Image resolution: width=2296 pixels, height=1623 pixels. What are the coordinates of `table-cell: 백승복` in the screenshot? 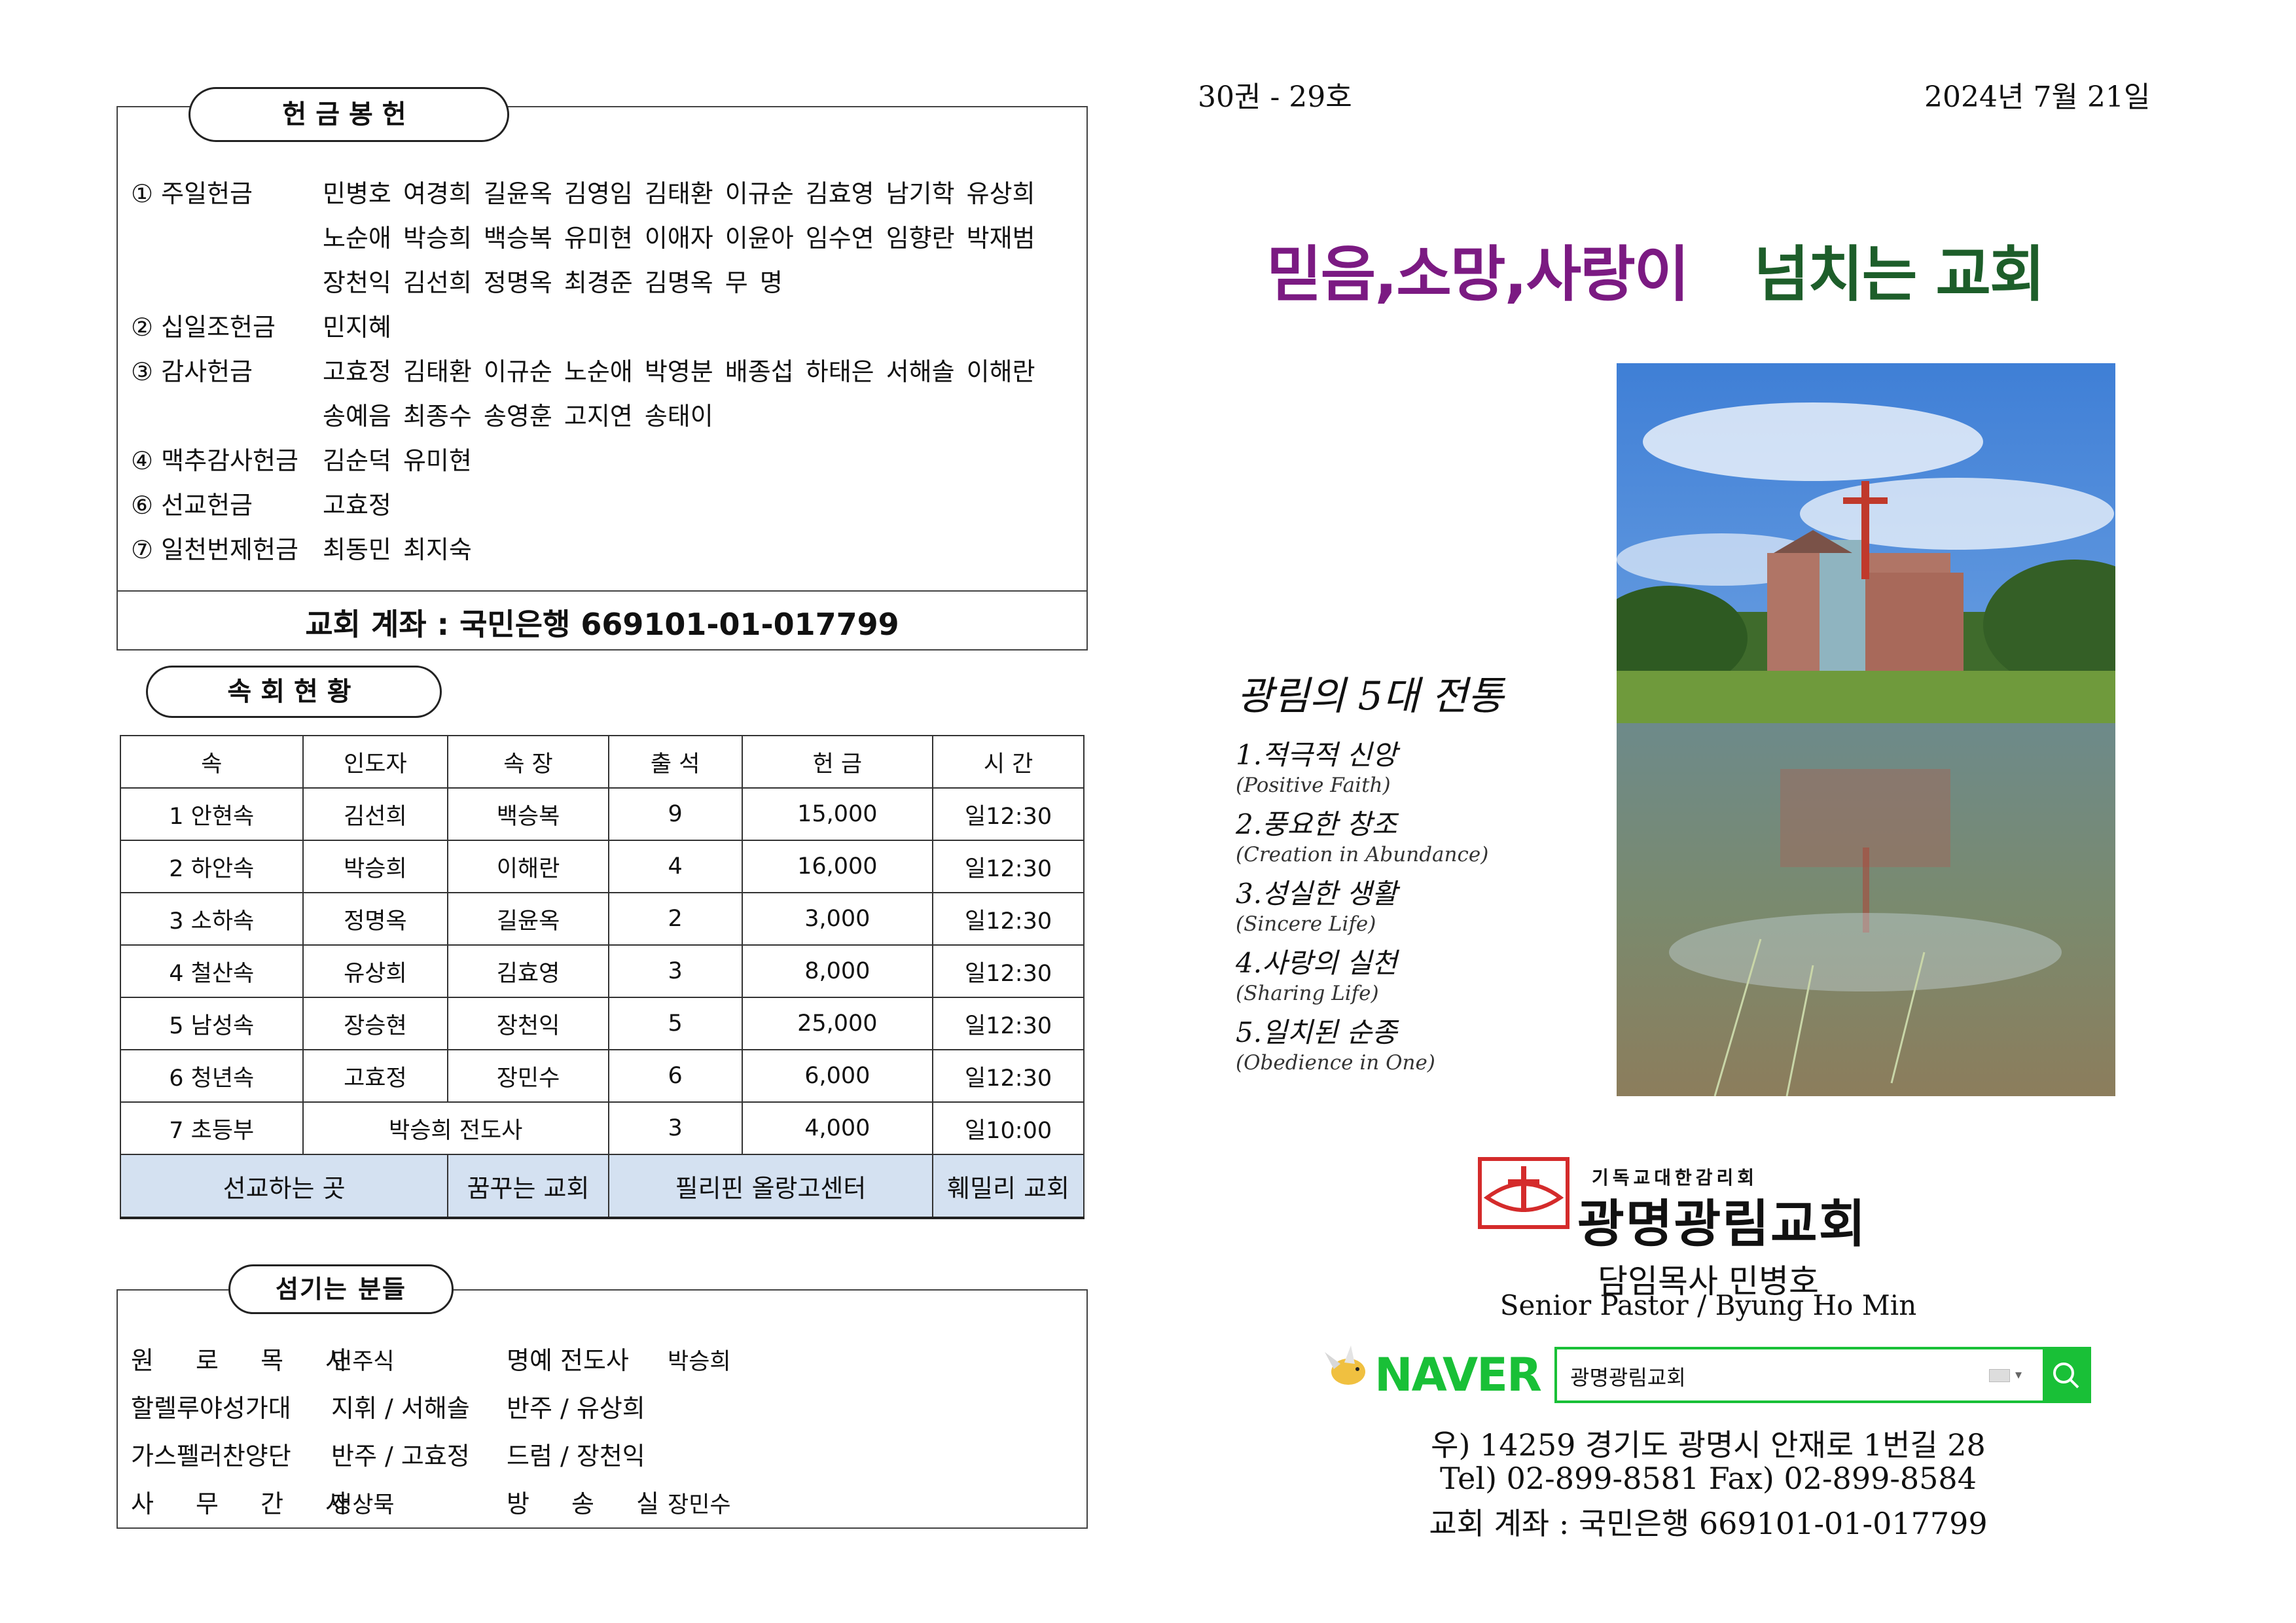 It's located at (528, 814).